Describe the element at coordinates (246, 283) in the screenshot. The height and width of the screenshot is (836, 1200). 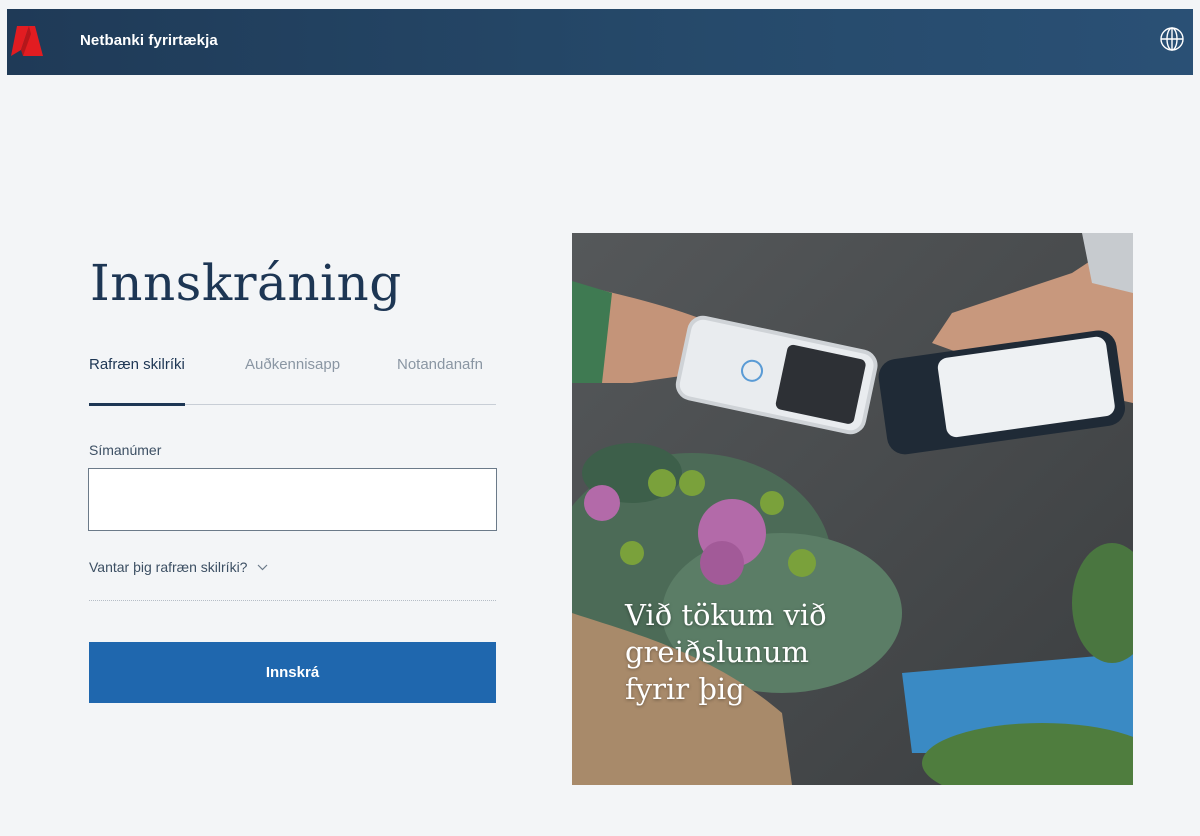
I see `page-title: Innskráning` at that location.